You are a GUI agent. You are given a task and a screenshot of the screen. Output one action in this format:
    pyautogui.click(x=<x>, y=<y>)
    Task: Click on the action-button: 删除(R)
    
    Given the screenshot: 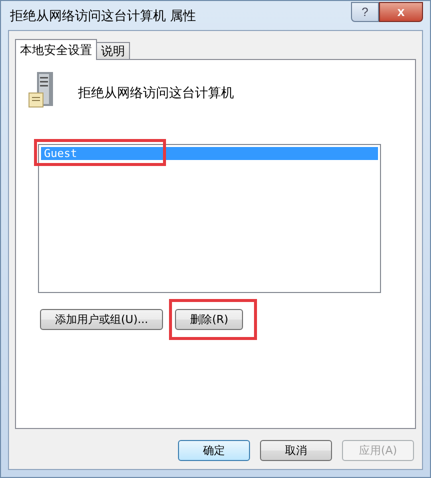 What is the action you would take?
    pyautogui.click(x=209, y=319)
    